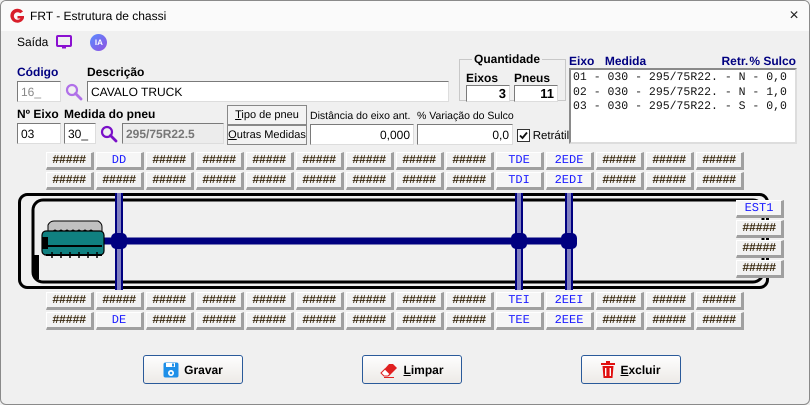 This screenshot has width=810, height=405. Describe the element at coordinates (683, 93) in the screenshot. I see `list-item: 02 - 030 - 295/75R22. - N - 1,0` at that location.